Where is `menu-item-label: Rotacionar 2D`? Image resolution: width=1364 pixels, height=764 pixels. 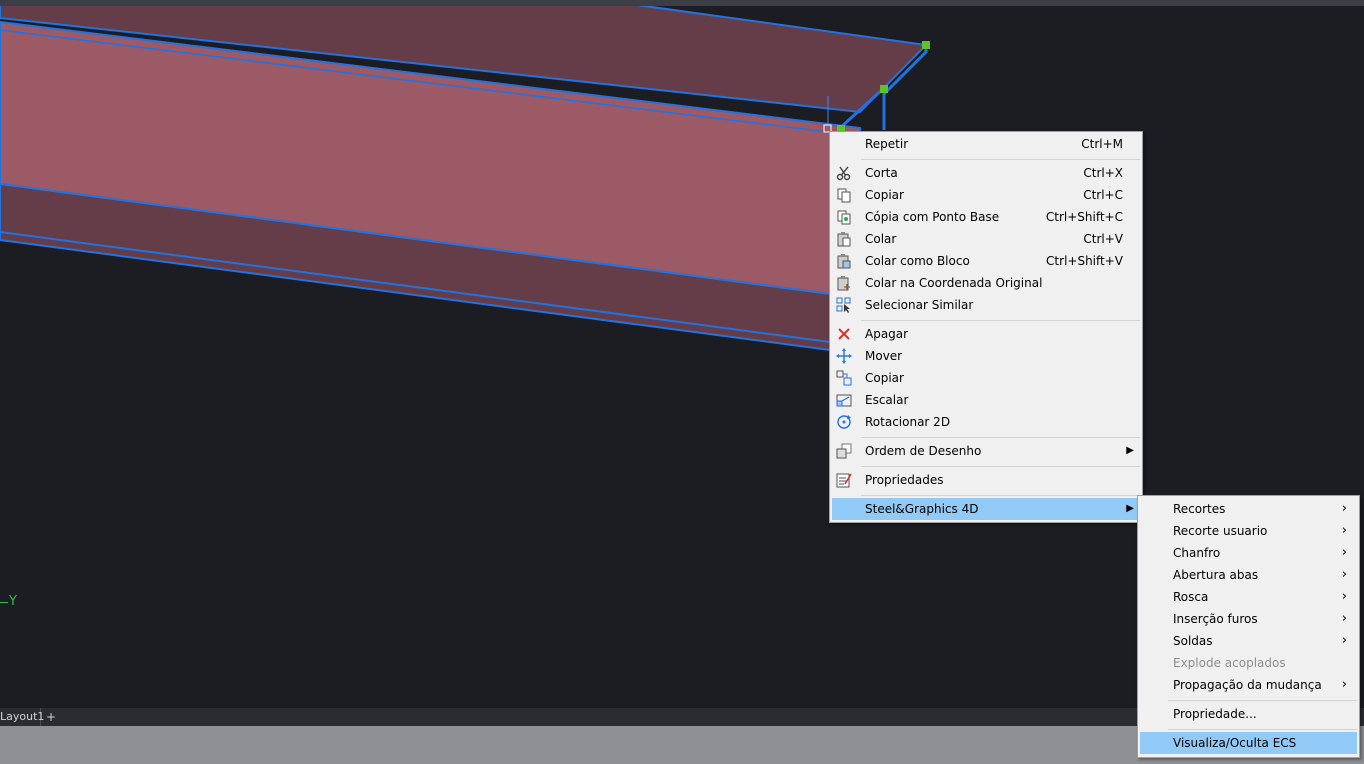
menu-item-label: Rotacionar 2D is located at coordinates (908, 422).